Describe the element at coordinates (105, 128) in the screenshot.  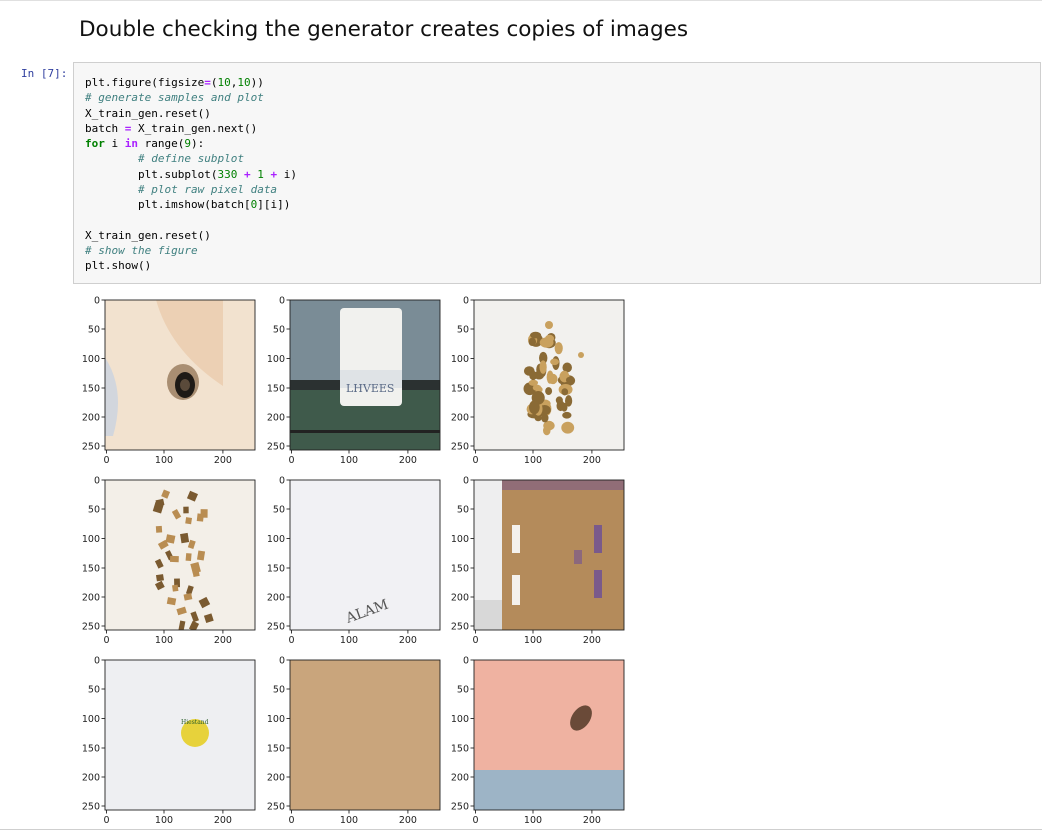
I see `code-token: batch` at that location.